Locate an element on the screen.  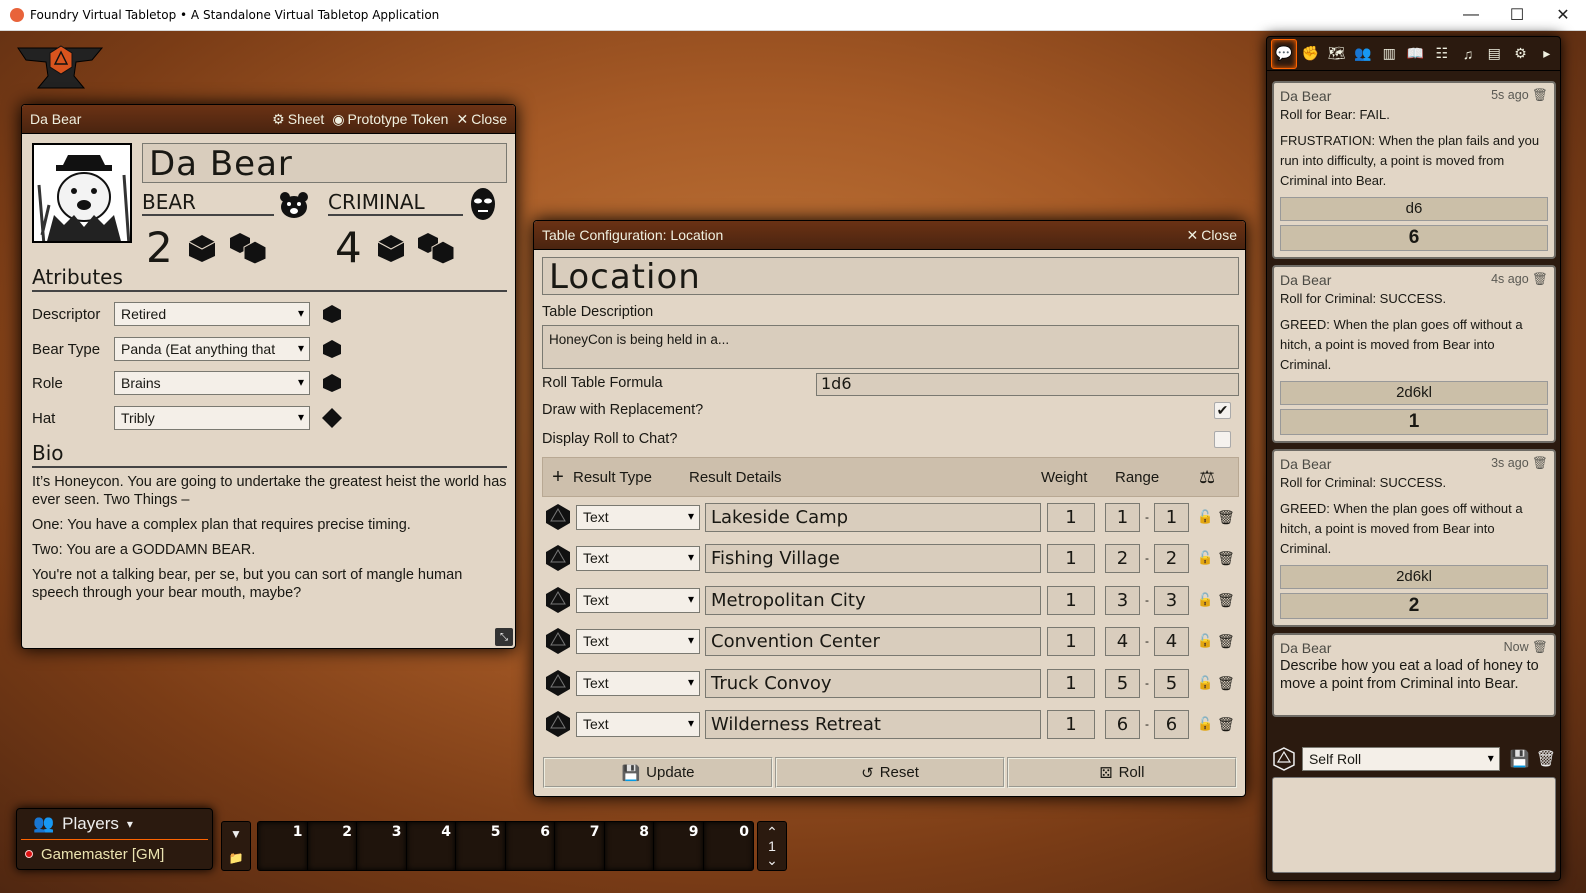
criminal-stat-value: 4 is located at coordinates (348, 248).